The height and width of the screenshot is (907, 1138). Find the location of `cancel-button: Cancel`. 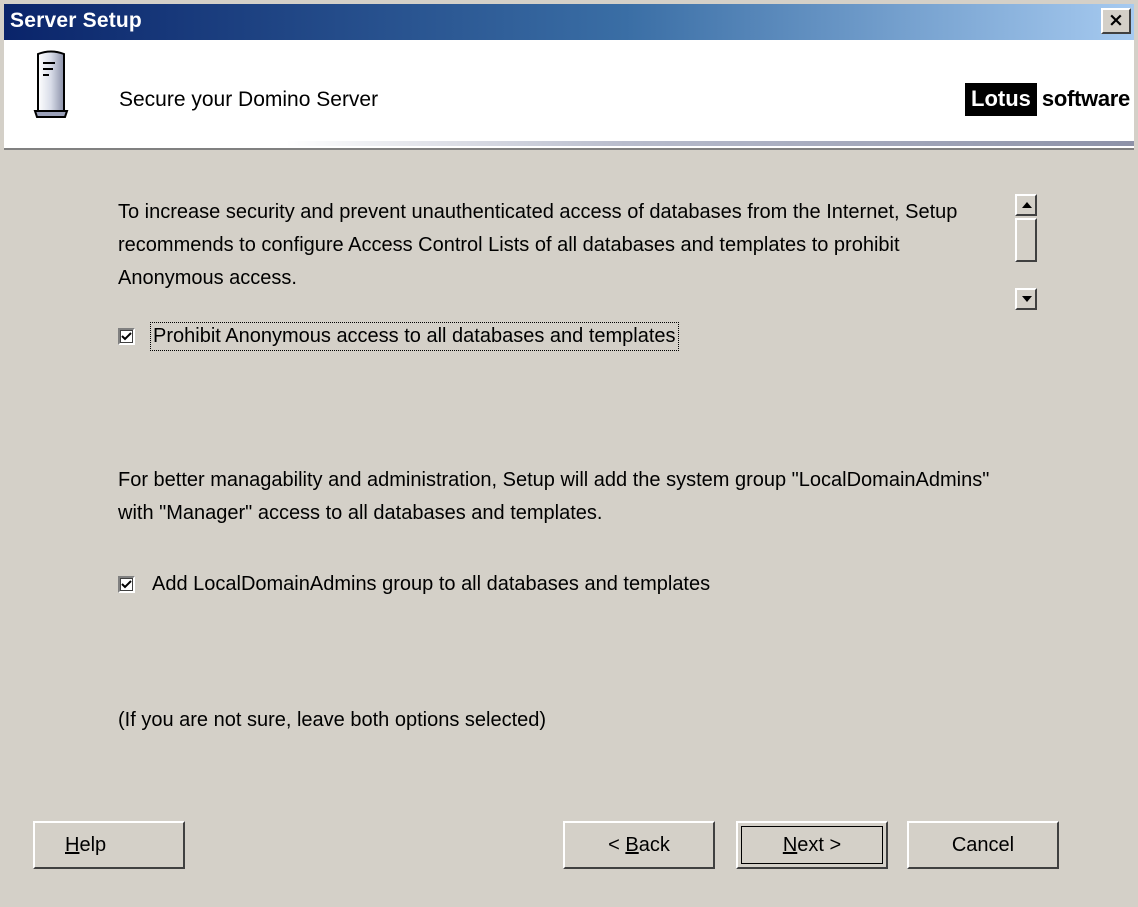

cancel-button: Cancel is located at coordinates (983, 845).